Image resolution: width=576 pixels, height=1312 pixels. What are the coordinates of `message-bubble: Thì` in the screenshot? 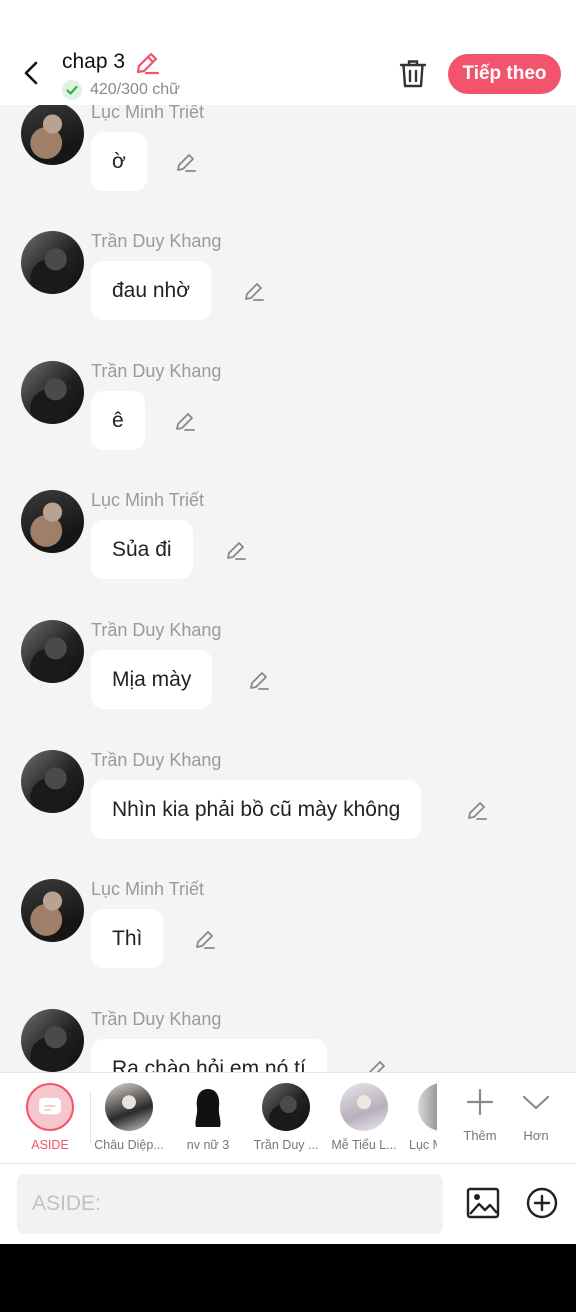 It's located at (127, 938).